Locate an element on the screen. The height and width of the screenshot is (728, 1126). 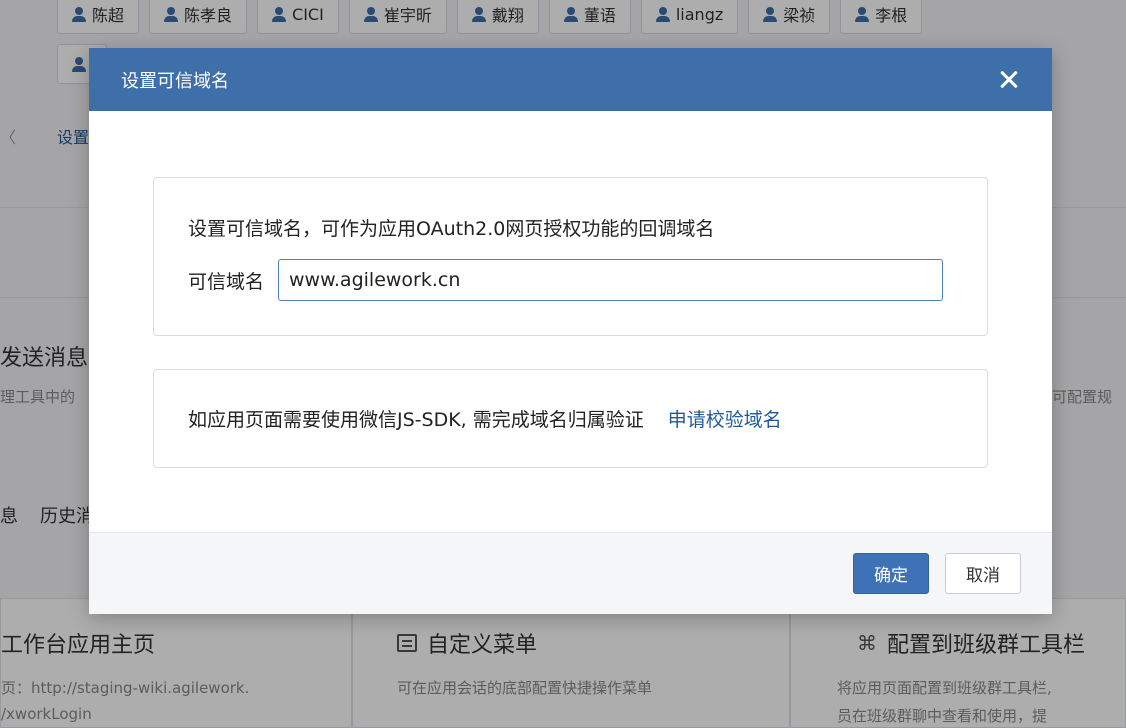
verification-text: 如应用页面需要使用微信JS-SDK, 需完成域名归属验证 is located at coordinates (416, 420).